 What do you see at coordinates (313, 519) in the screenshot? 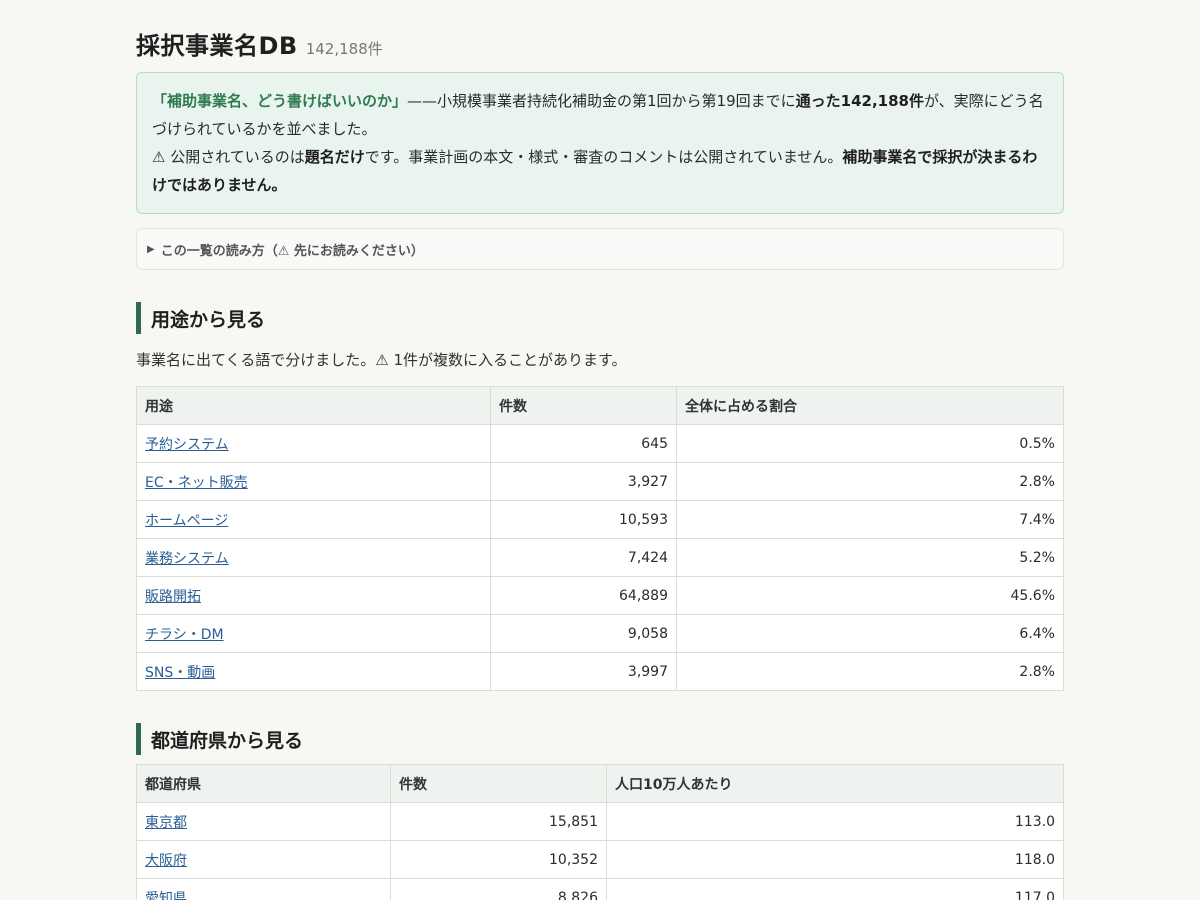
I see `usage-name-cell: ホームページ` at bounding box center [313, 519].